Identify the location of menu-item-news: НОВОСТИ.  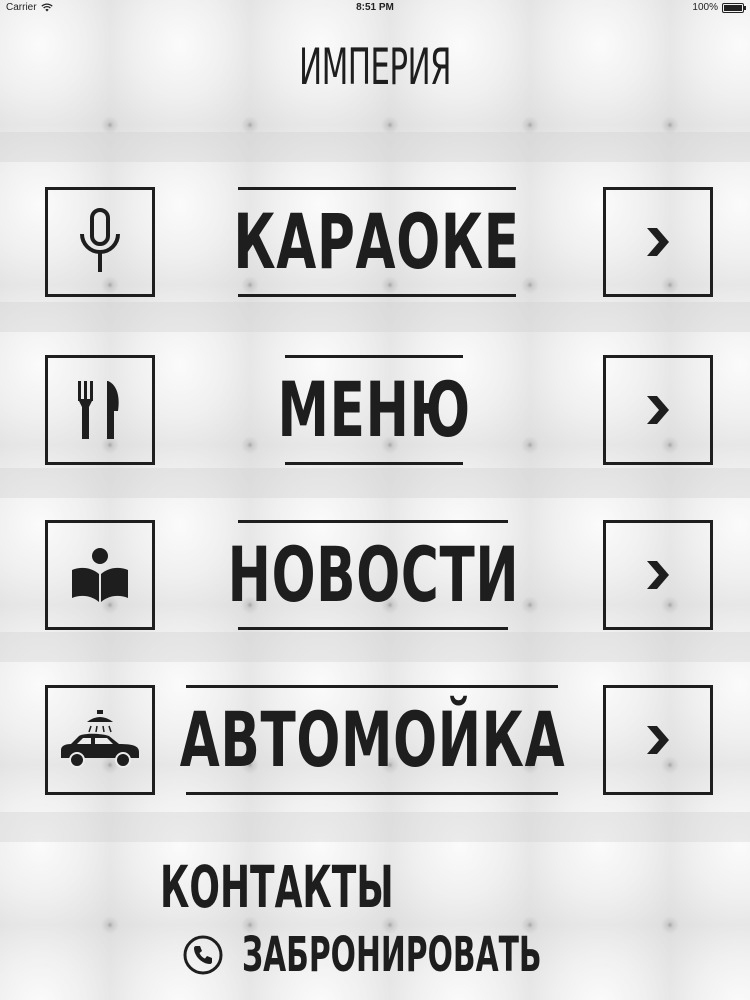
(375, 579).